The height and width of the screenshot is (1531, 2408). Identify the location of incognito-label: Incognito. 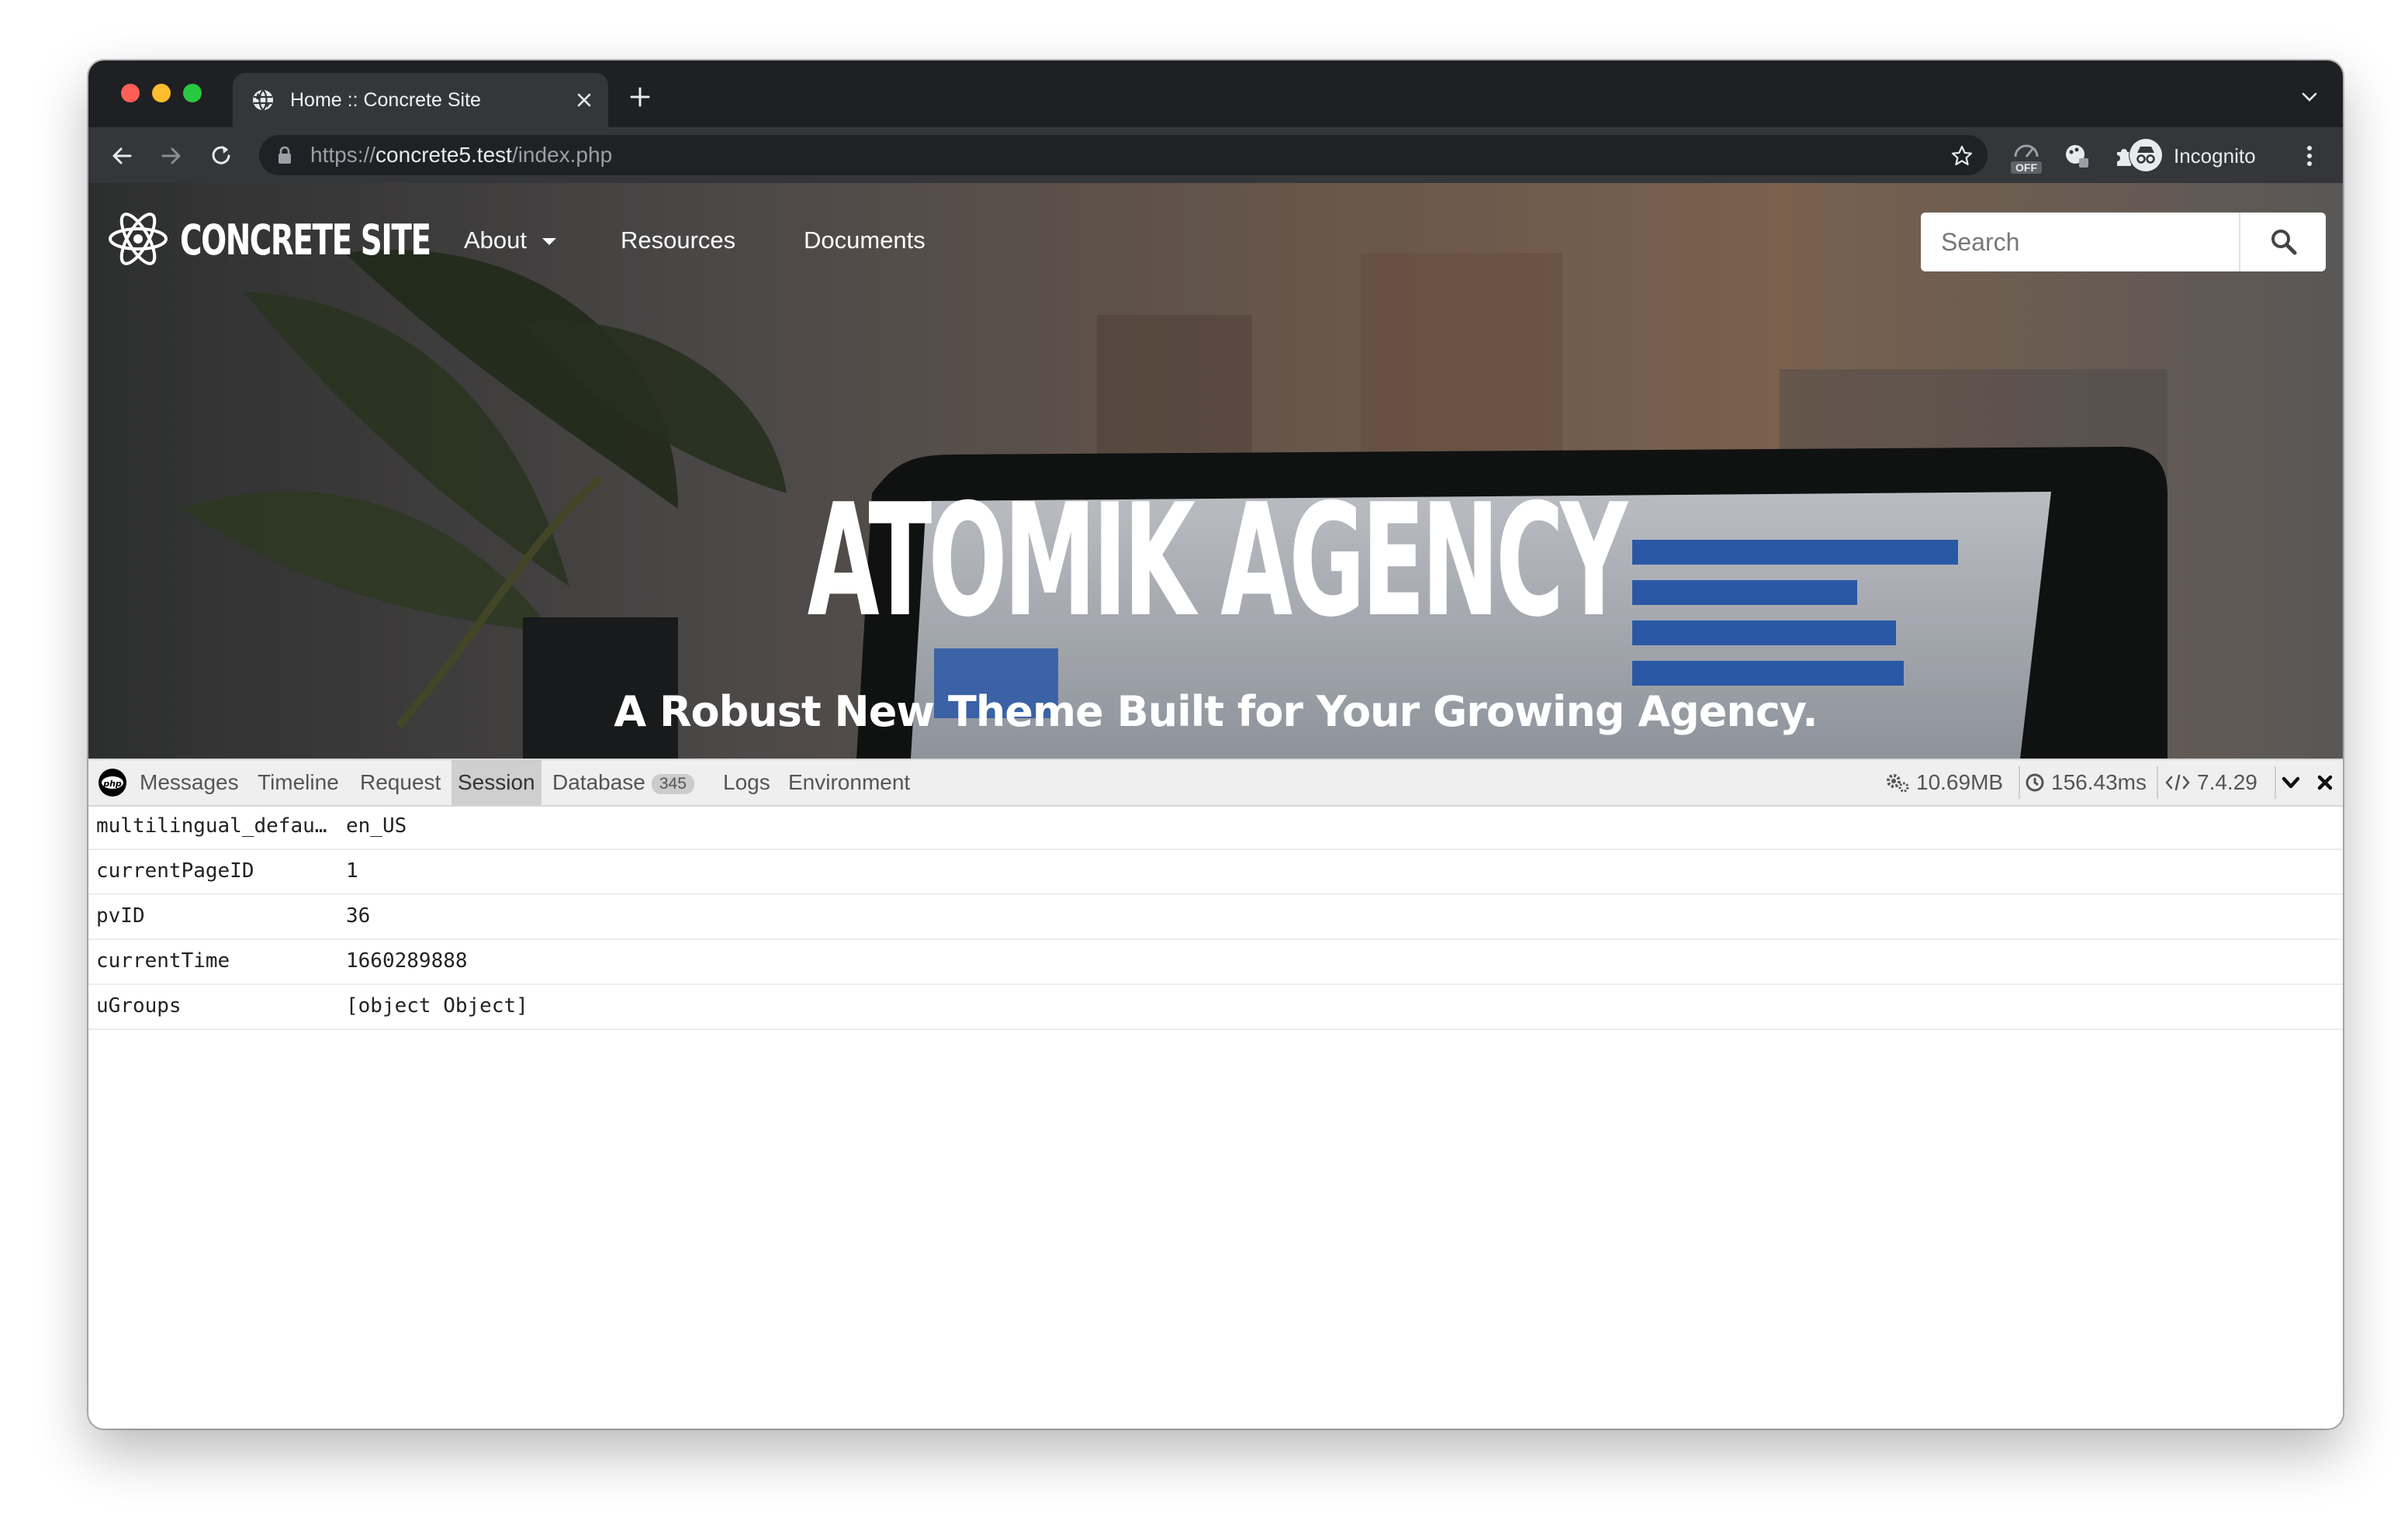
(2215, 156).